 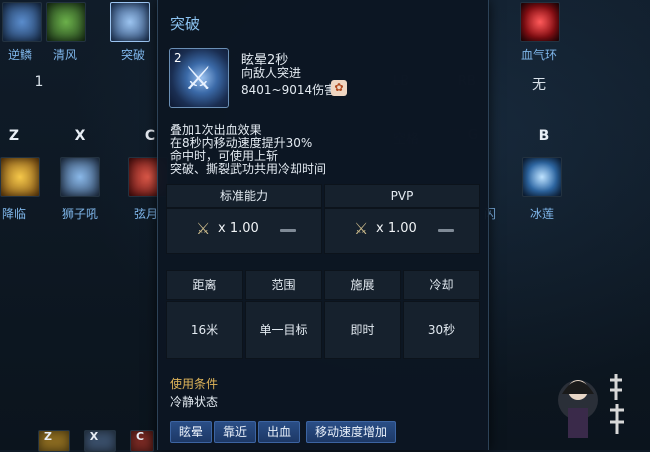 What do you see at coordinates (66, 22) in the screenshot?
I see `skill-icon-qingfeng` at bounding box center [66, 22].